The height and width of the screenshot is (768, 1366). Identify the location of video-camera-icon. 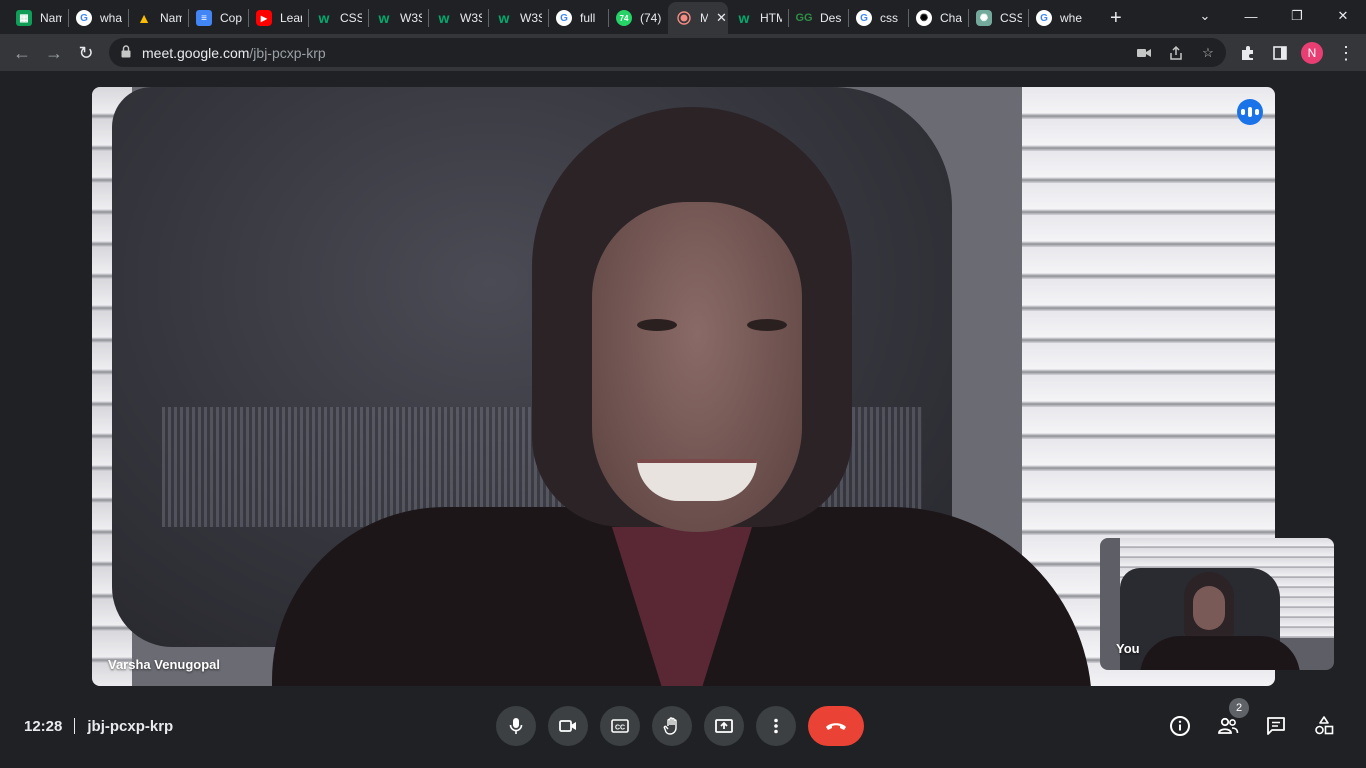
(567, 726).